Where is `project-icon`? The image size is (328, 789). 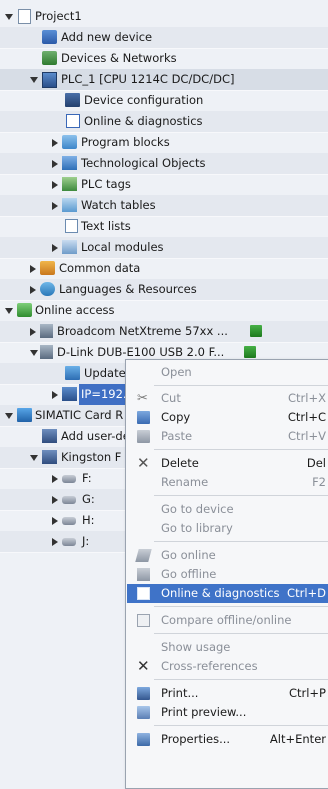 project-icon is located at coordinates (24, 16).